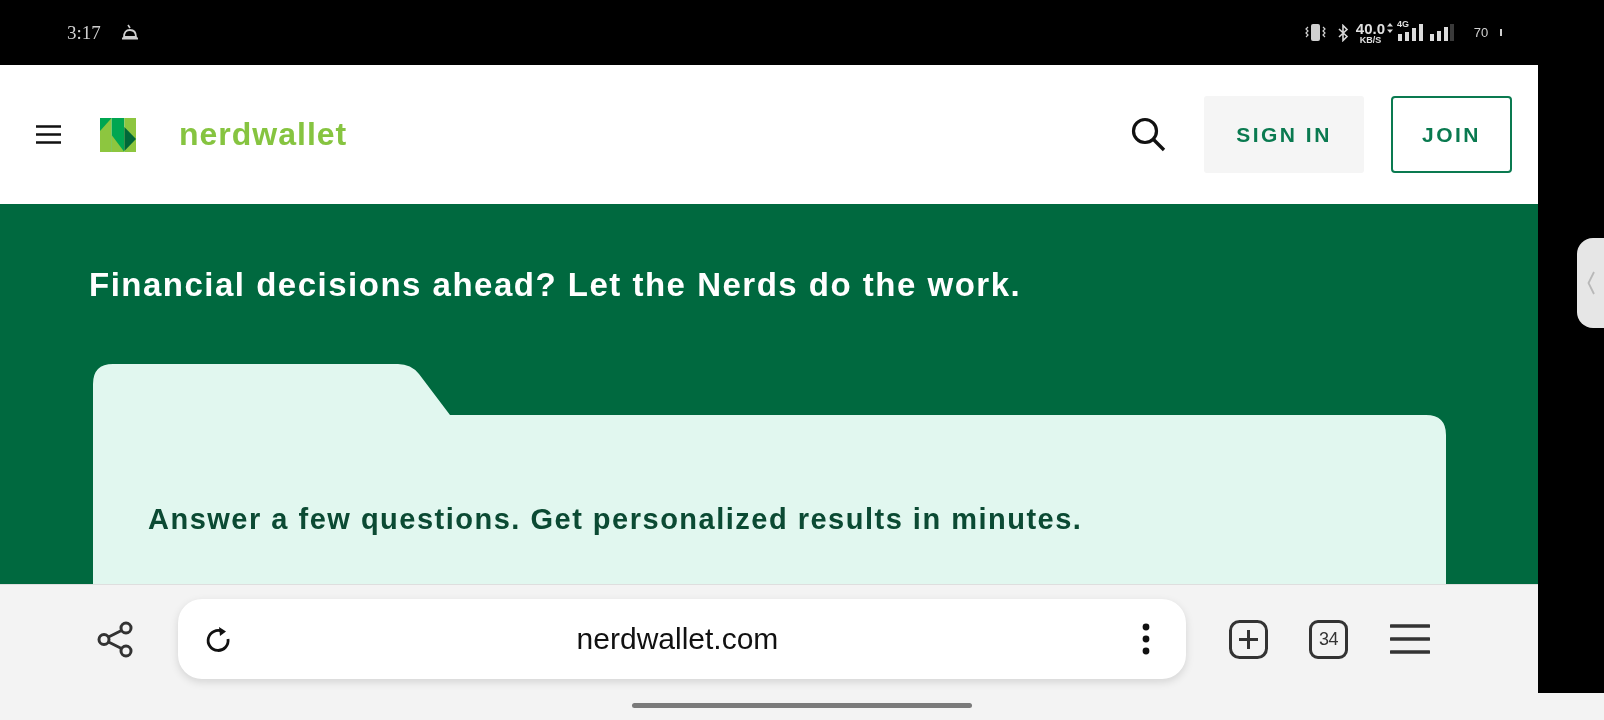 This screenshot has width=1604, height=720. What do you see at coordinates (555, 284) in the screenshot?
I see `hero-headline: Financial decisions ahead? Let the Nerds do the work.` at bounding box center [555, 284].